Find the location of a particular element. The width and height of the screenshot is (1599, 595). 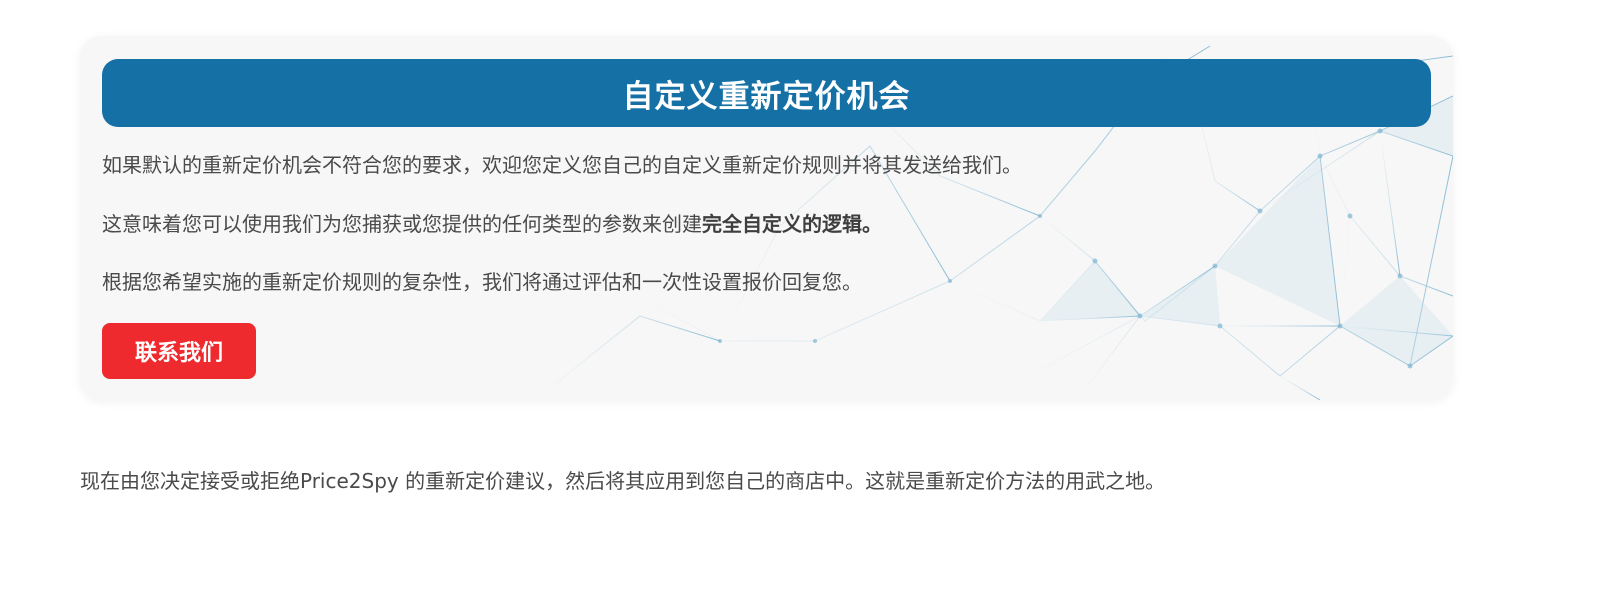

card-title-banner: 自定义重新定价机会 is located at coordinates (766, 93).